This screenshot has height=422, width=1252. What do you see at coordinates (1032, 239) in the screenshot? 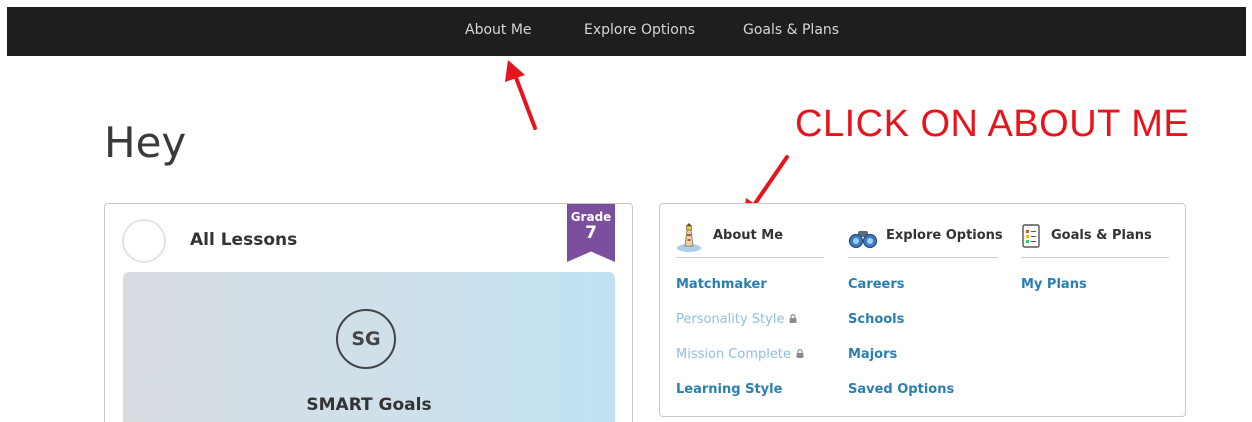
I see `checklist-icon` at bounding box center [1032, 239].